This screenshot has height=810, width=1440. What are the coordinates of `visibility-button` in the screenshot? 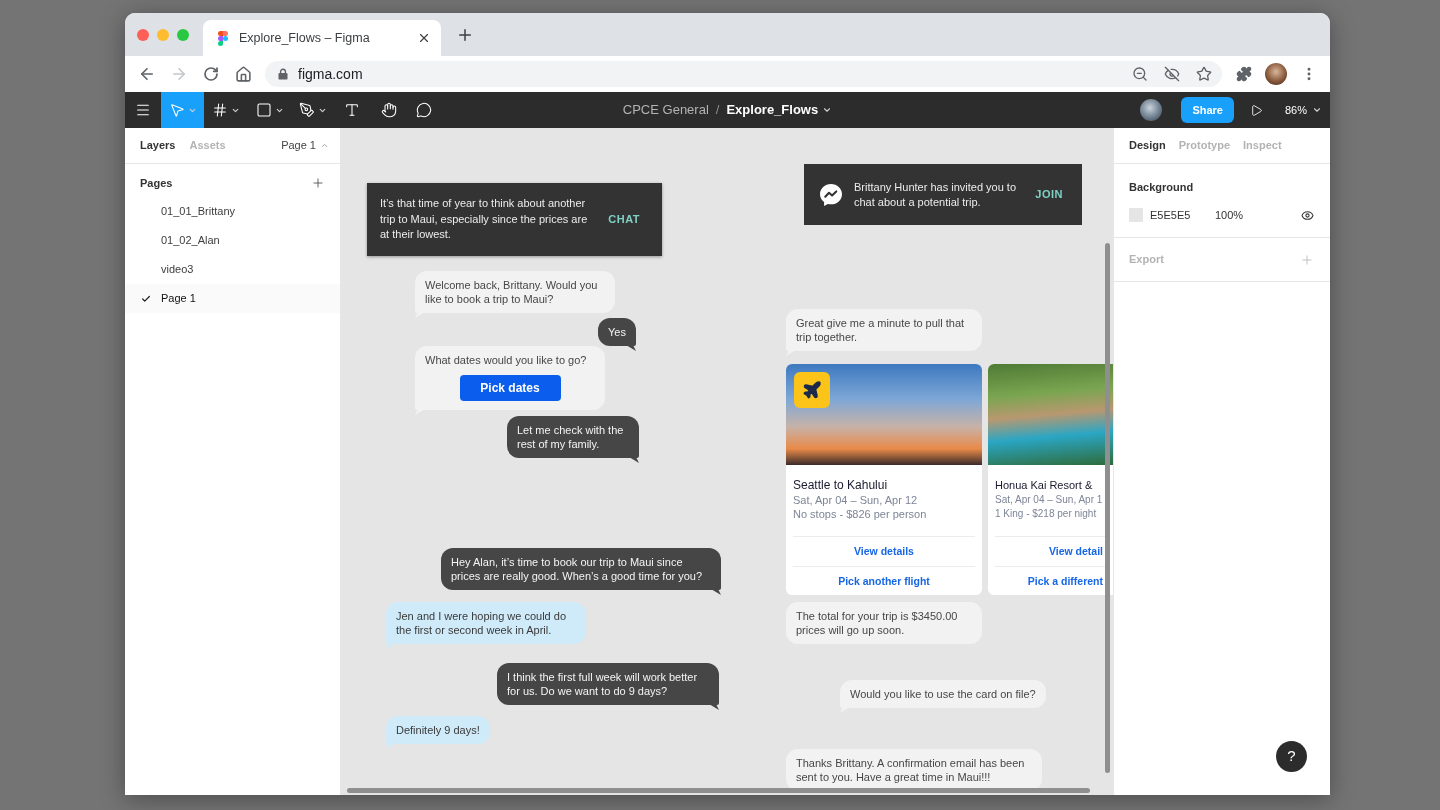 It's located at (1307, 215).